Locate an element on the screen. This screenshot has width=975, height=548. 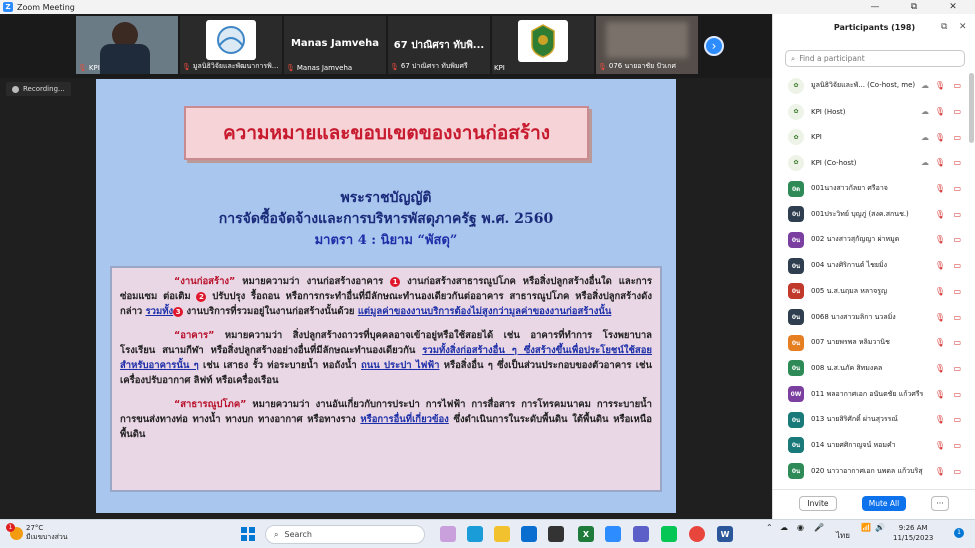
participant-row: ✿ KPI (Co-host) 🎙 ▭ ☁ is located at coordinates (871, 163).